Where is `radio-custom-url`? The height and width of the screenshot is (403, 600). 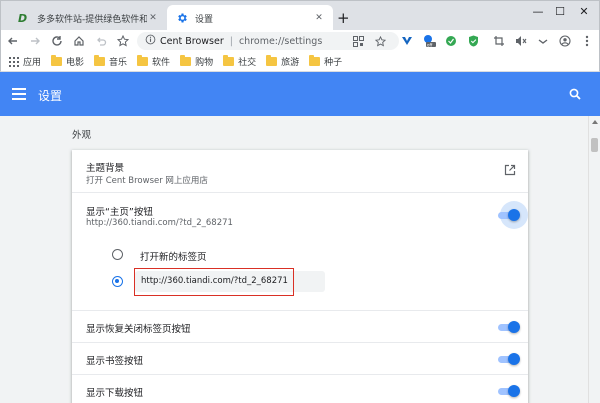 radio-custom-url is located at coordinates (117, 281).